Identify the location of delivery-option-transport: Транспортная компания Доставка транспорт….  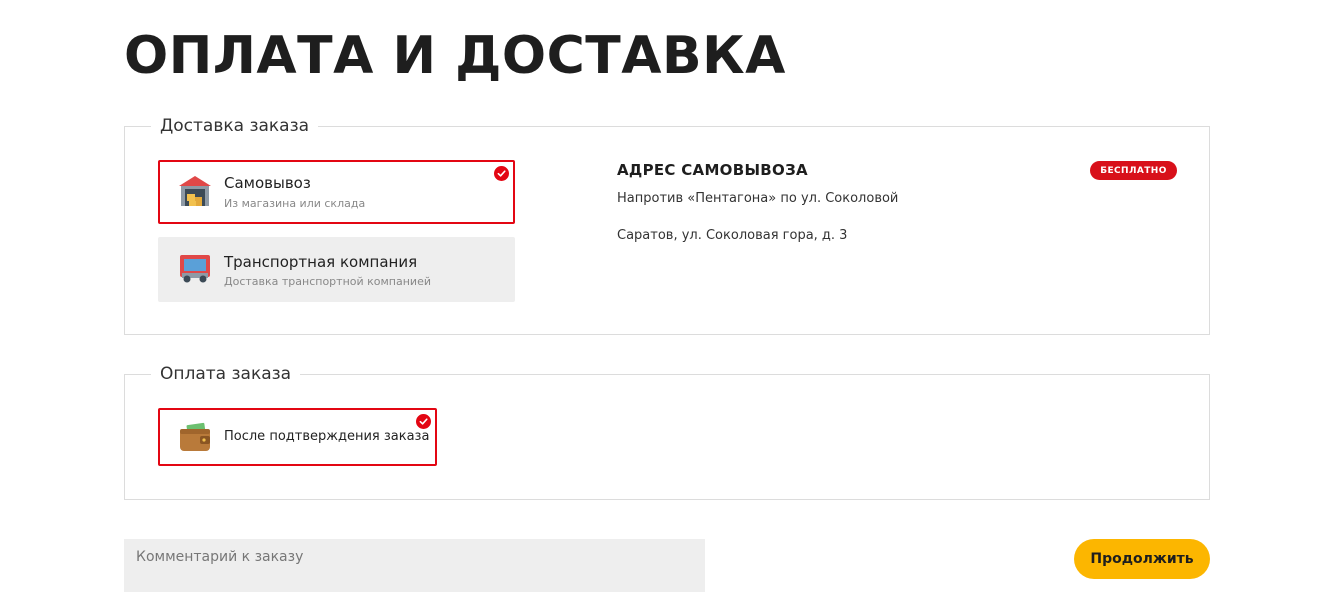
(336, 269).